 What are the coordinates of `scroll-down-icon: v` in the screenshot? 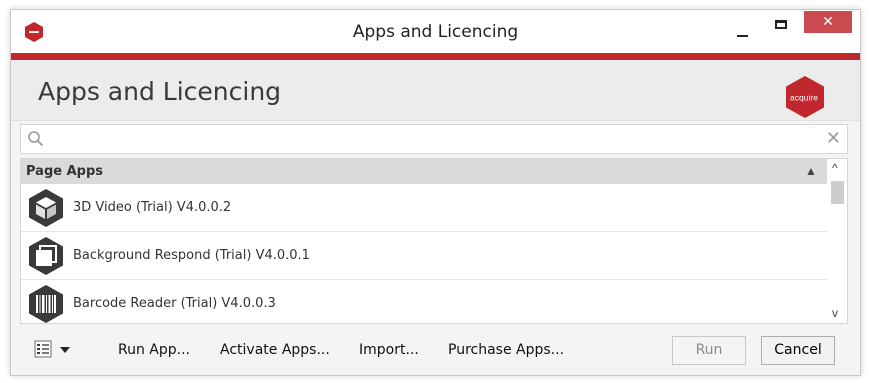 It's located at (835, 313).